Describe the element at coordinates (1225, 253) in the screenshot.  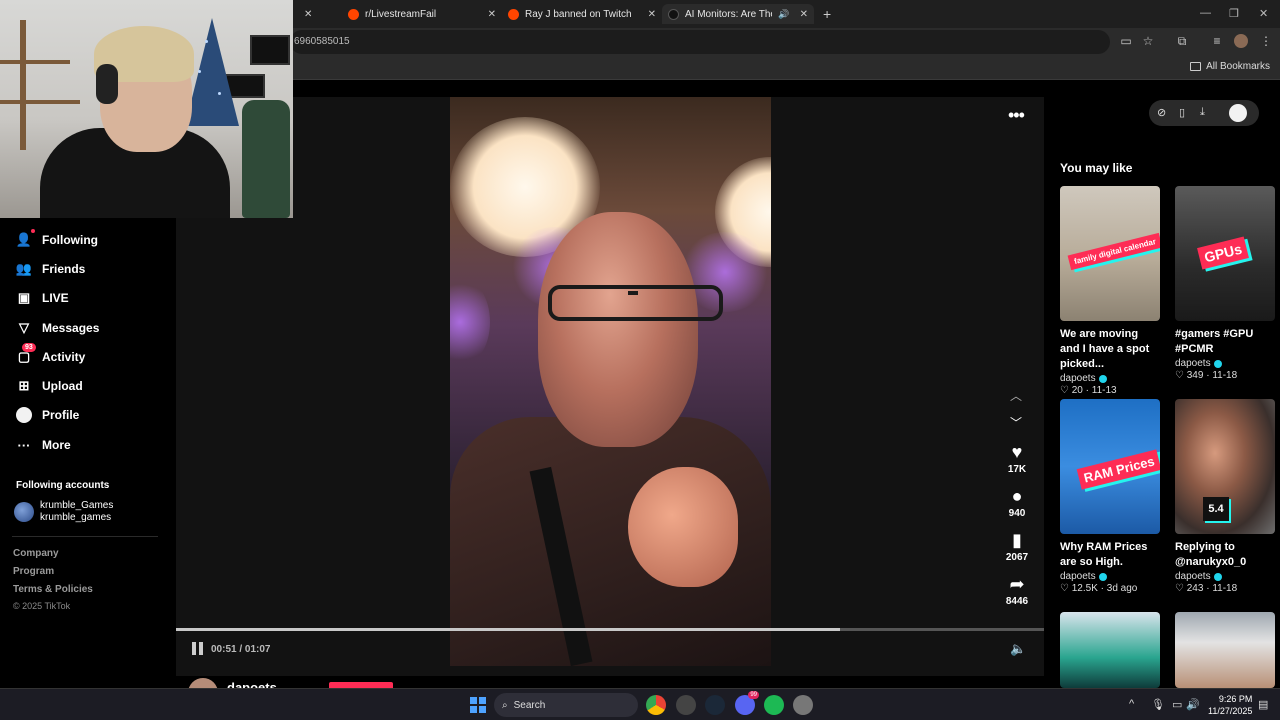
I see `card-thumbnail: GPUs` at that location.